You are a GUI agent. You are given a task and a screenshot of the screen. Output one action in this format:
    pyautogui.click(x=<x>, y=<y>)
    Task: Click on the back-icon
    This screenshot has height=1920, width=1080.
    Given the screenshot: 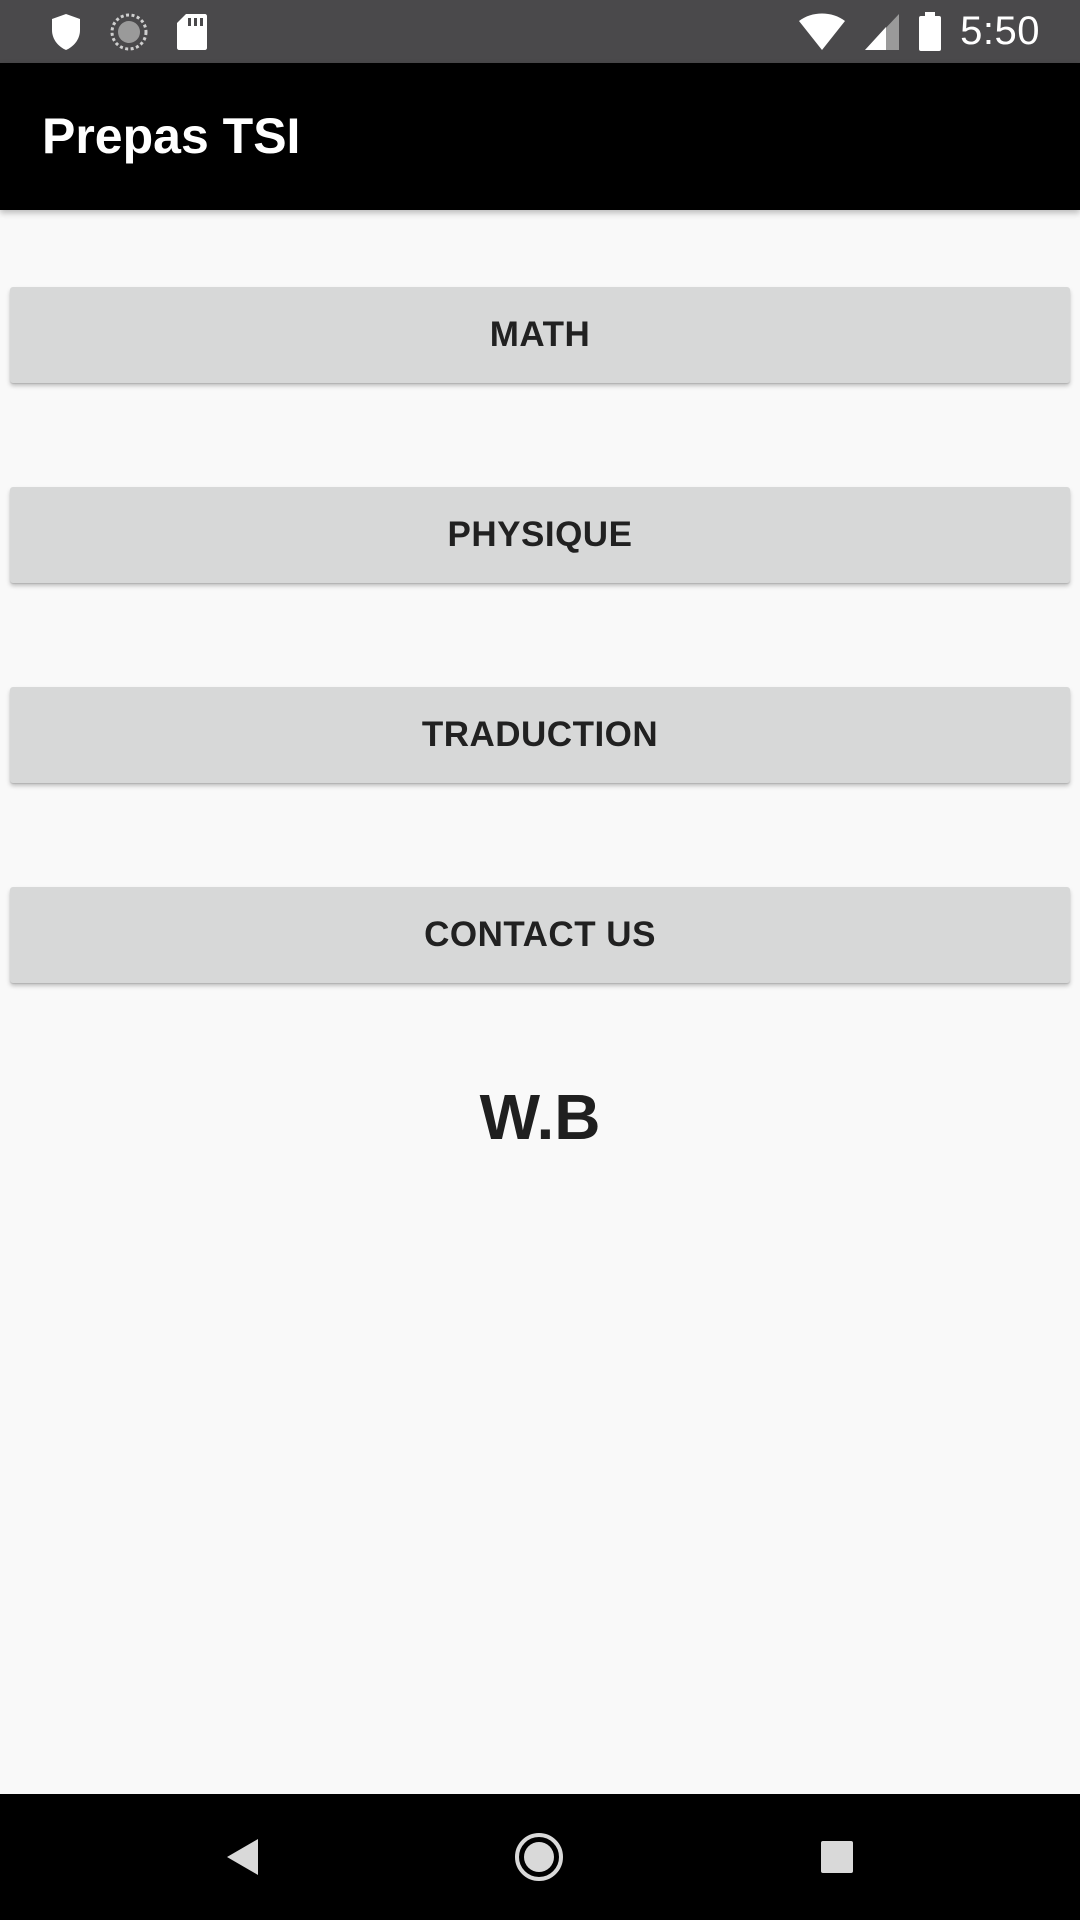 What is the action you would take?
    pyautogui.click(x=242, y=1857)
    